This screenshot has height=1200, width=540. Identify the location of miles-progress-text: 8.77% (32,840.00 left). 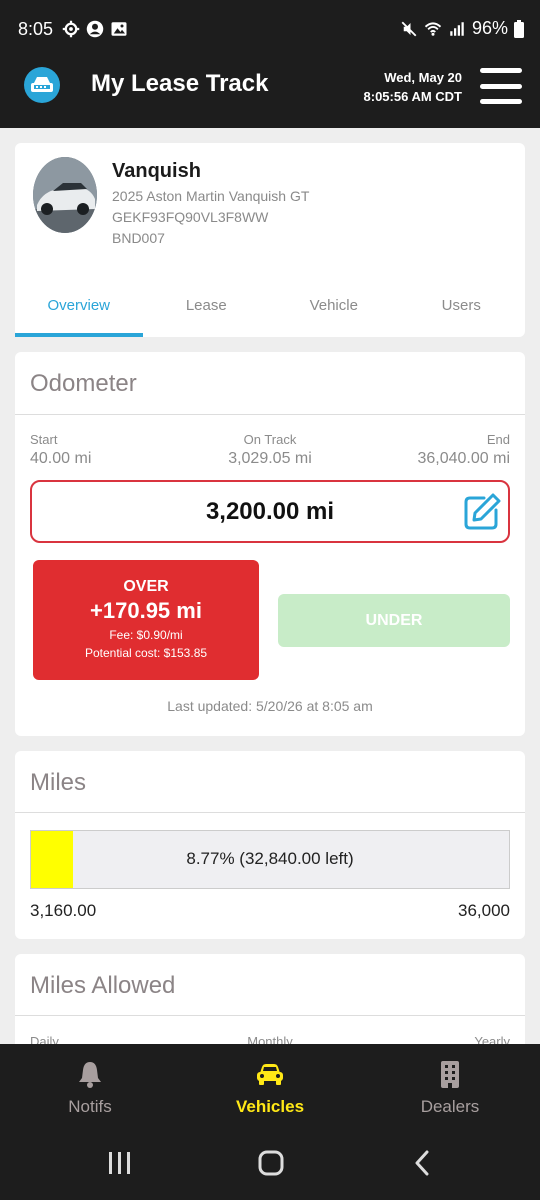
(270, 858).